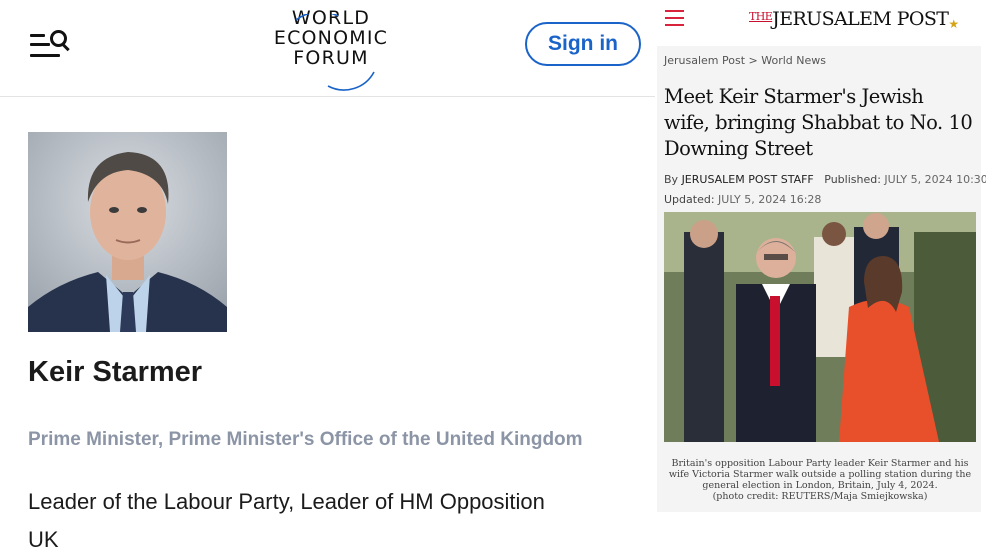  I want to click on menu-icon, so click(37, 35).